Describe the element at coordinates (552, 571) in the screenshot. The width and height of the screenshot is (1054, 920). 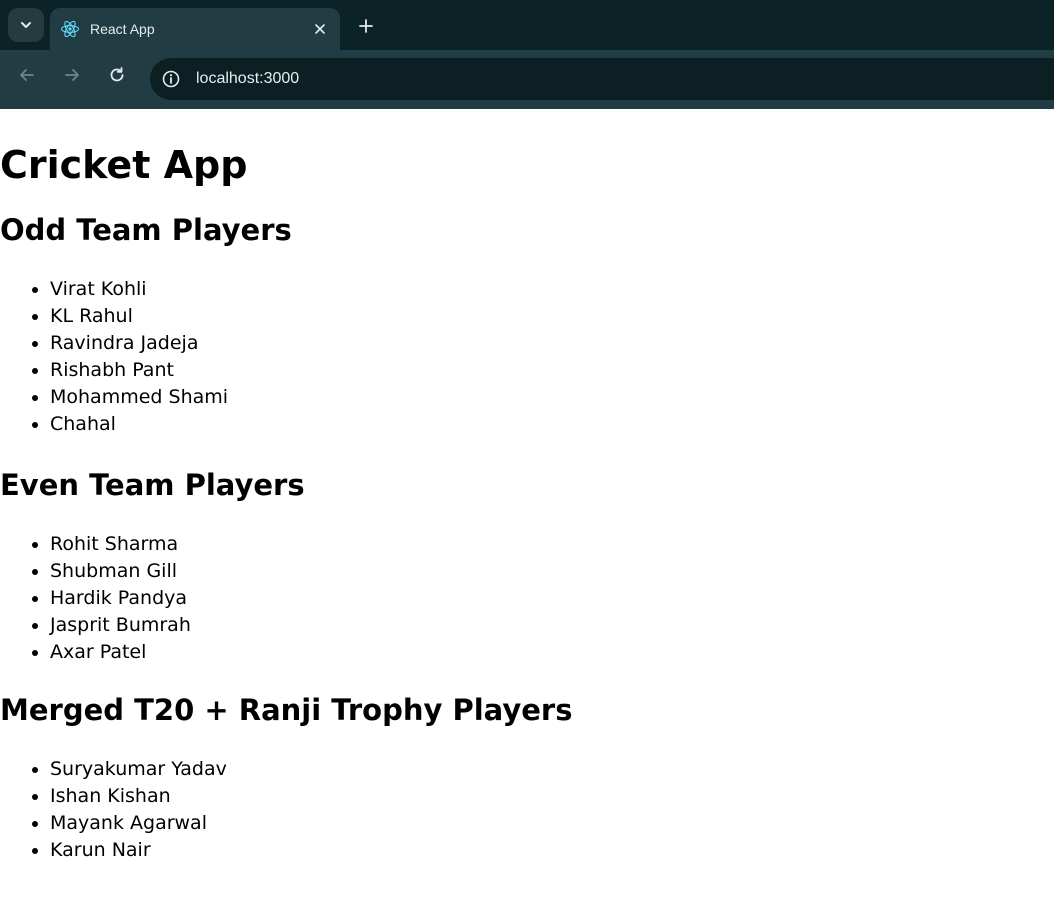
I see `list-item: Shubman Gill` at that location.